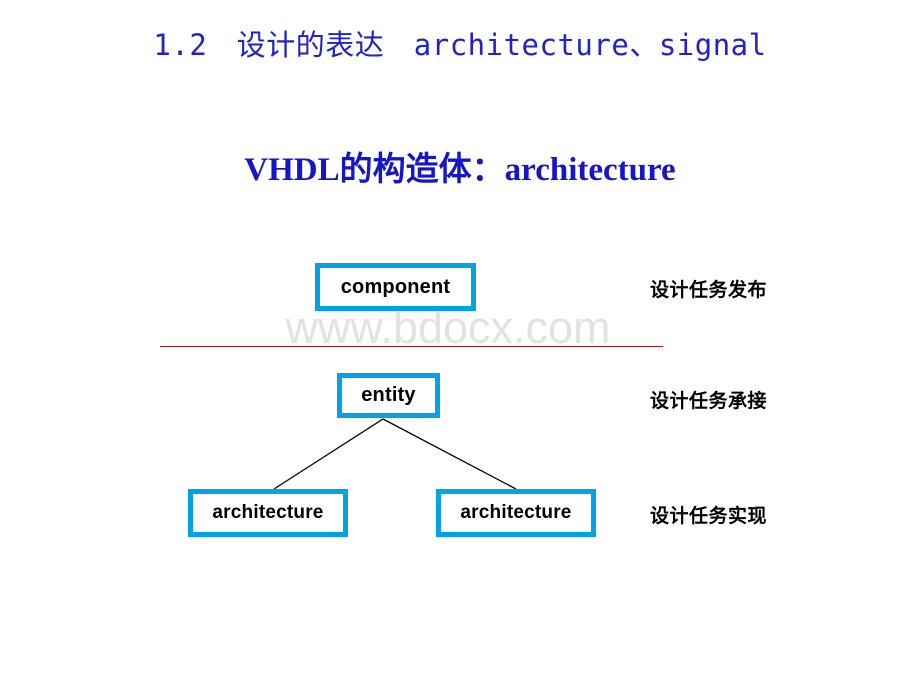 The width and height of the screenshot is (920, 690). I want to click on diagram-node-architecture-left: architecture, so click(268, 513).